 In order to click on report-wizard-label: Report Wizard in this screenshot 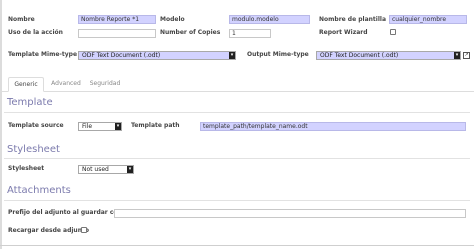, I will do `click(343, 32)`.